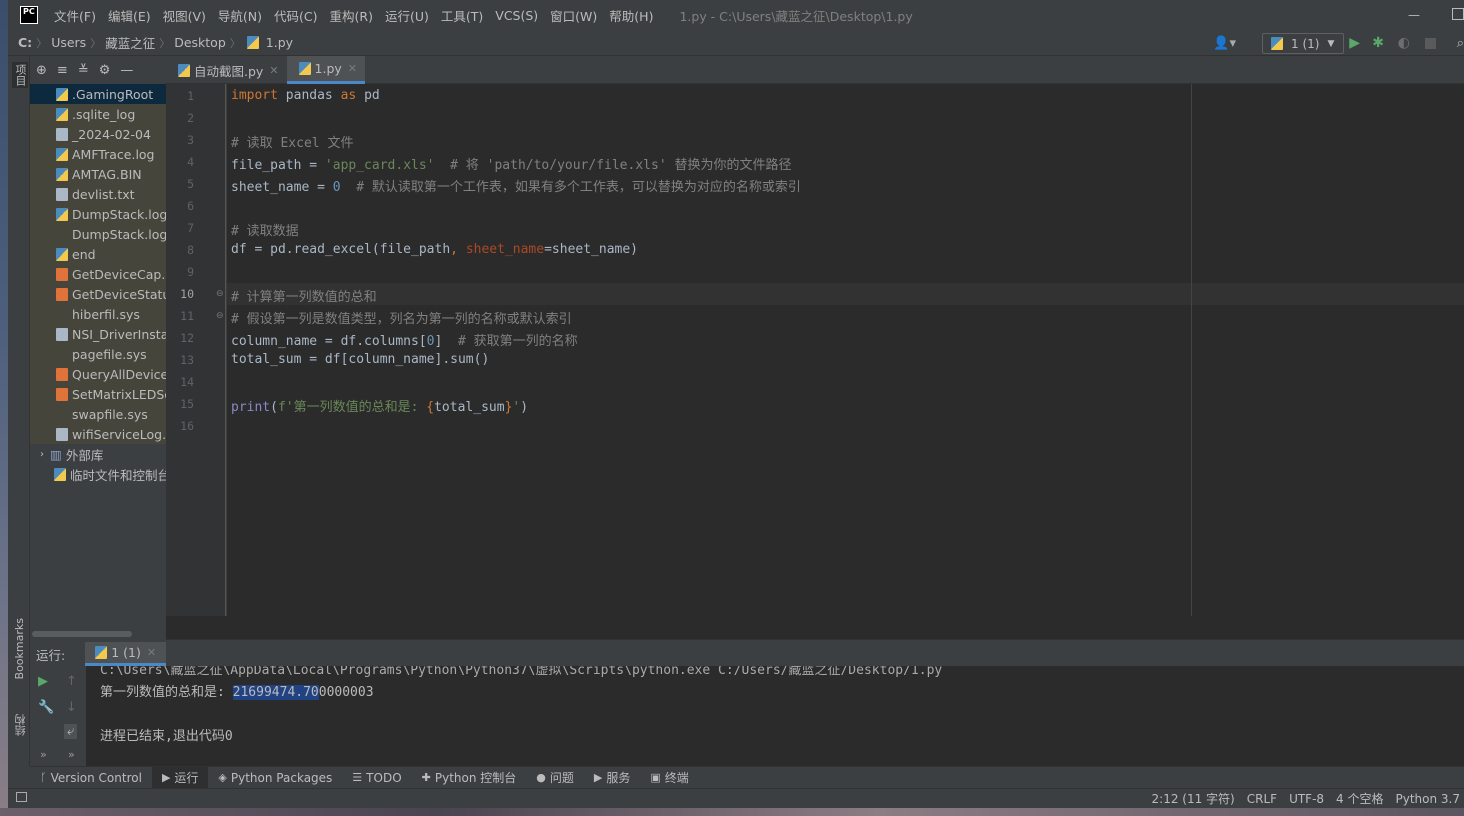 The image size is (1464, 816). Describe the element at coordinates (190, 206) in the screenshot. I see `line-number: 6` at that location.